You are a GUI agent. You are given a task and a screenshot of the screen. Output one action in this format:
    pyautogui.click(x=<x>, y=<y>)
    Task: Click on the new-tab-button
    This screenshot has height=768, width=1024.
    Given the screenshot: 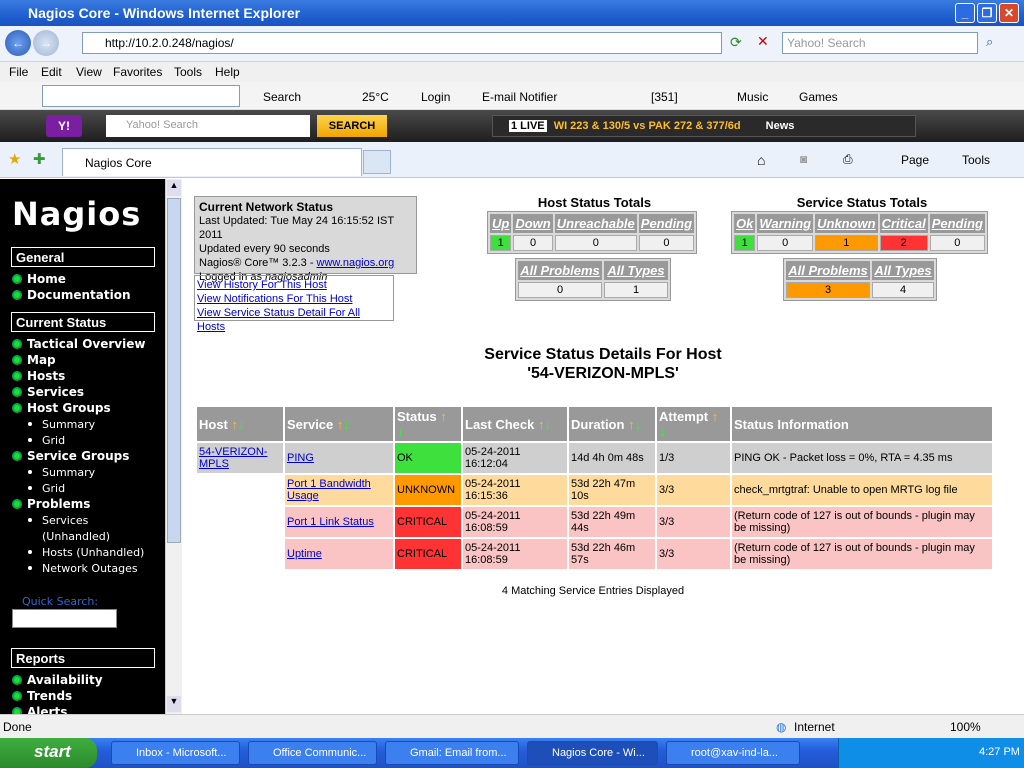 What is the action you would take?
    pyautogui.click(x=377, y=162)
    